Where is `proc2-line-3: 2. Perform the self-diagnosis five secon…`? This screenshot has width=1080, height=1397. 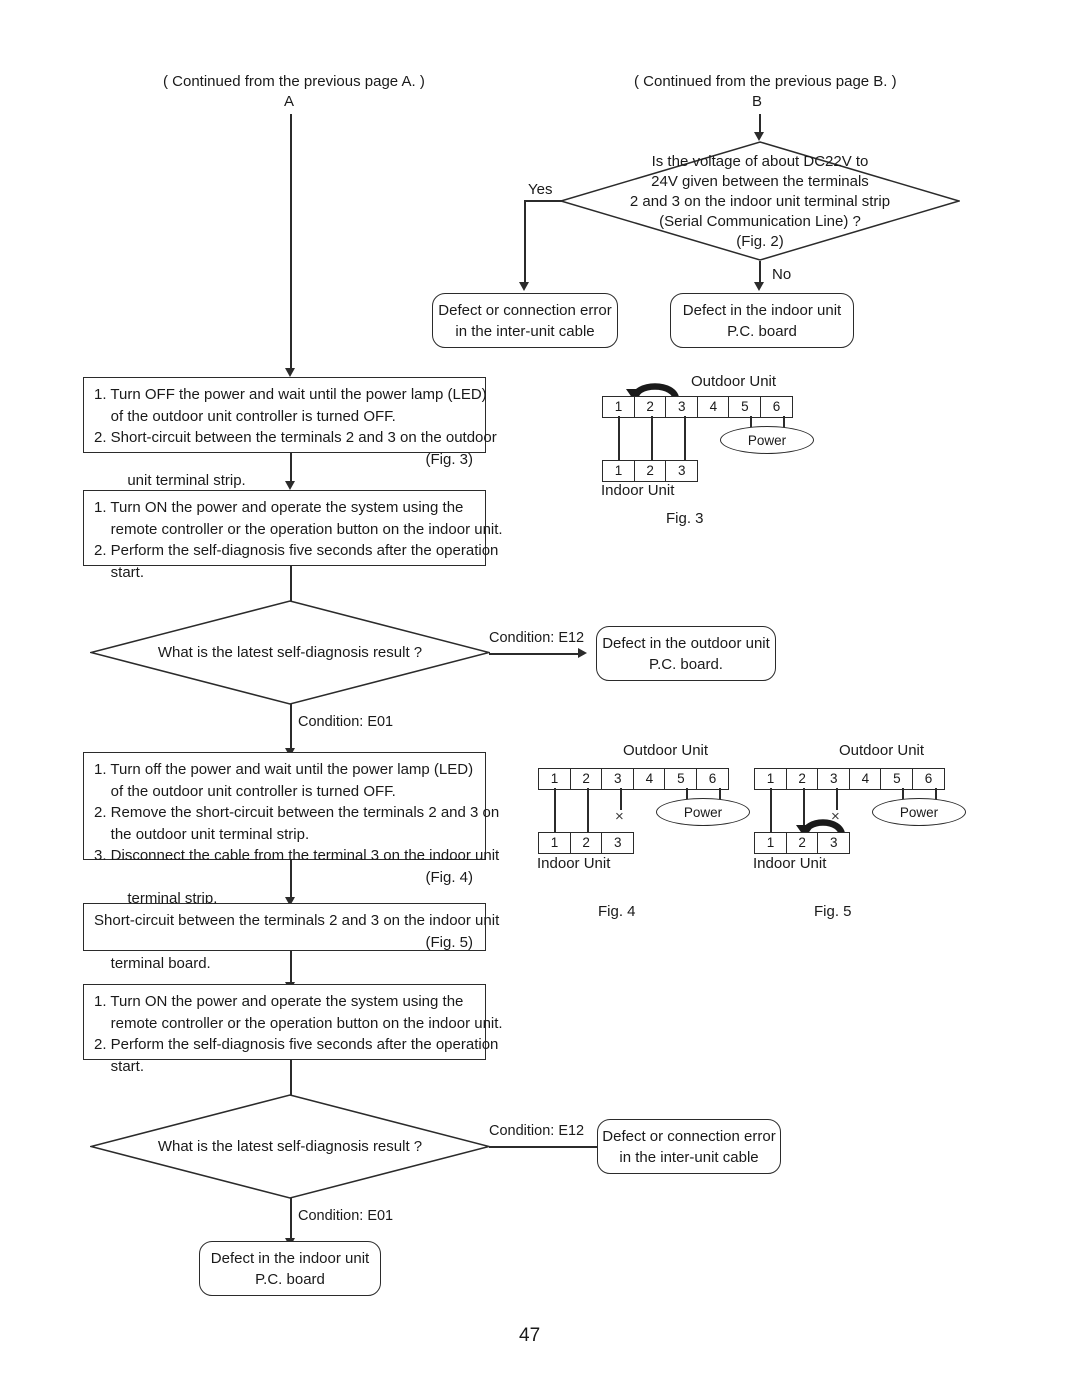 proc2-line-3: 2. Perform the self-diagnosis five secon… is located at coordinates (296, 550).